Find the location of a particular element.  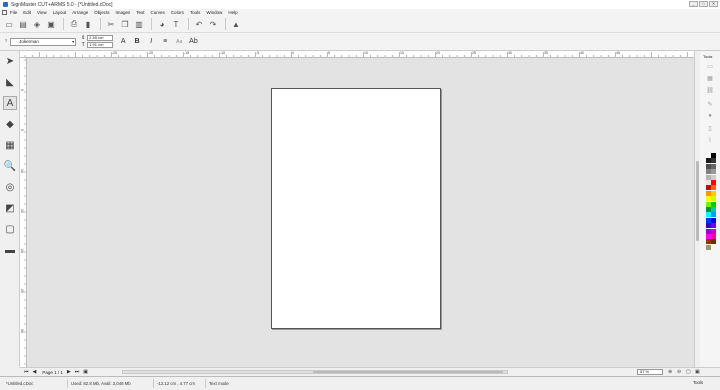

menu-objects: Objects is located at coordinates (101, 12).